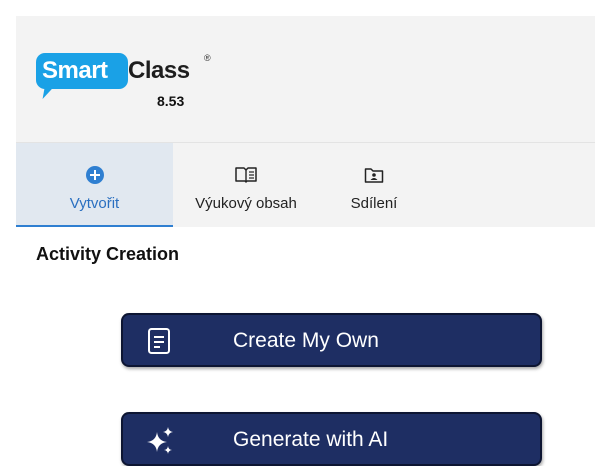  What do you see at coordinates (159, 341) in the screenshot?
I see `document-icon` at bounding box center [159, 341].